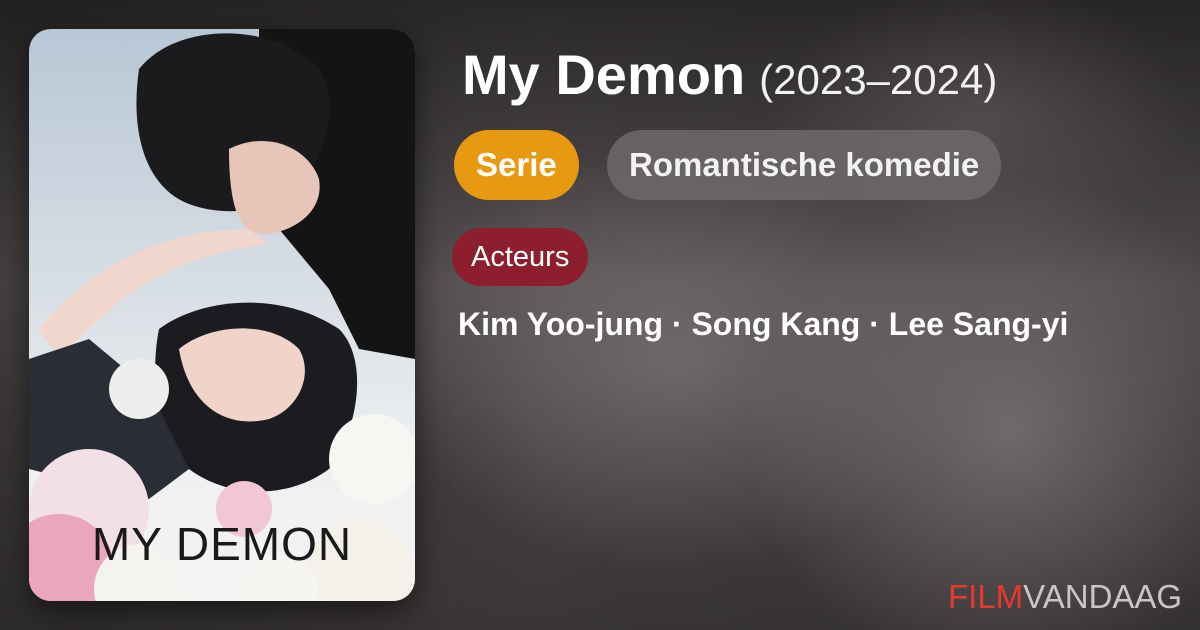 The height and width of the screenshot is (630, 1200). Describe the element at coordinates (763, 324) in the screenshot. I see `actors-list: Kim Yoo-jung · Song Kang · Lee Sang-yi` at that location.